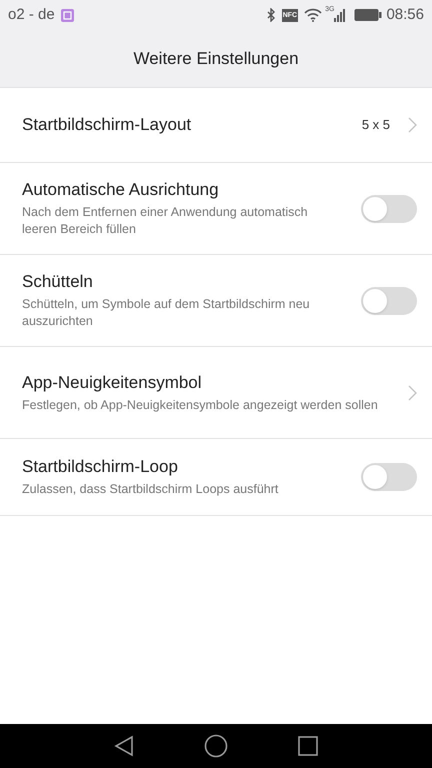  What do you see at coordinates (368, 15) in the screenshot?
I see `battery-icon` at bounding box center [368, 15].